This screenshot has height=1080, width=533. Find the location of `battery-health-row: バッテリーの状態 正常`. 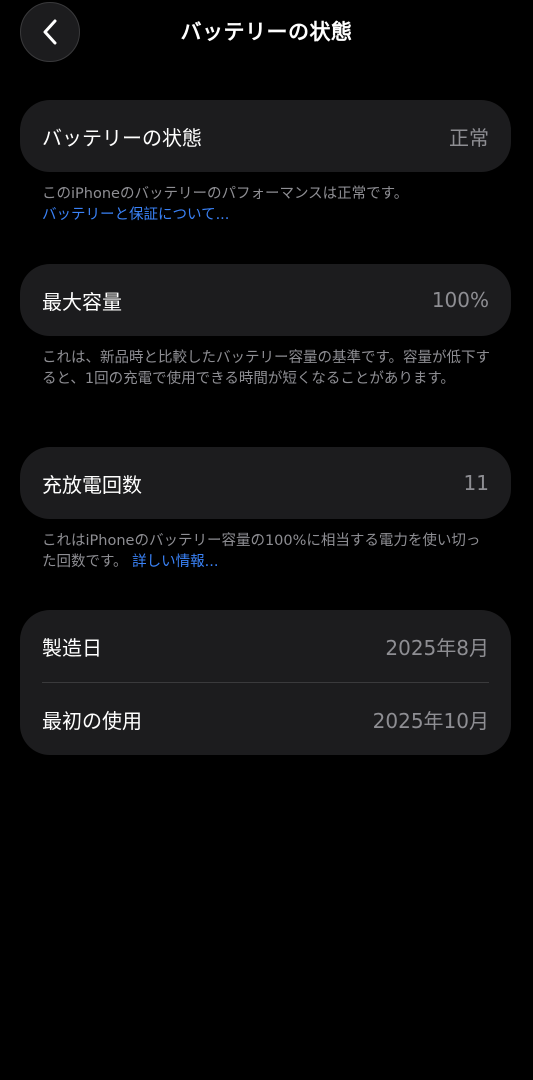

battery-health-row: バッテリーの状態 正常 is located at coordinates (265, 136).